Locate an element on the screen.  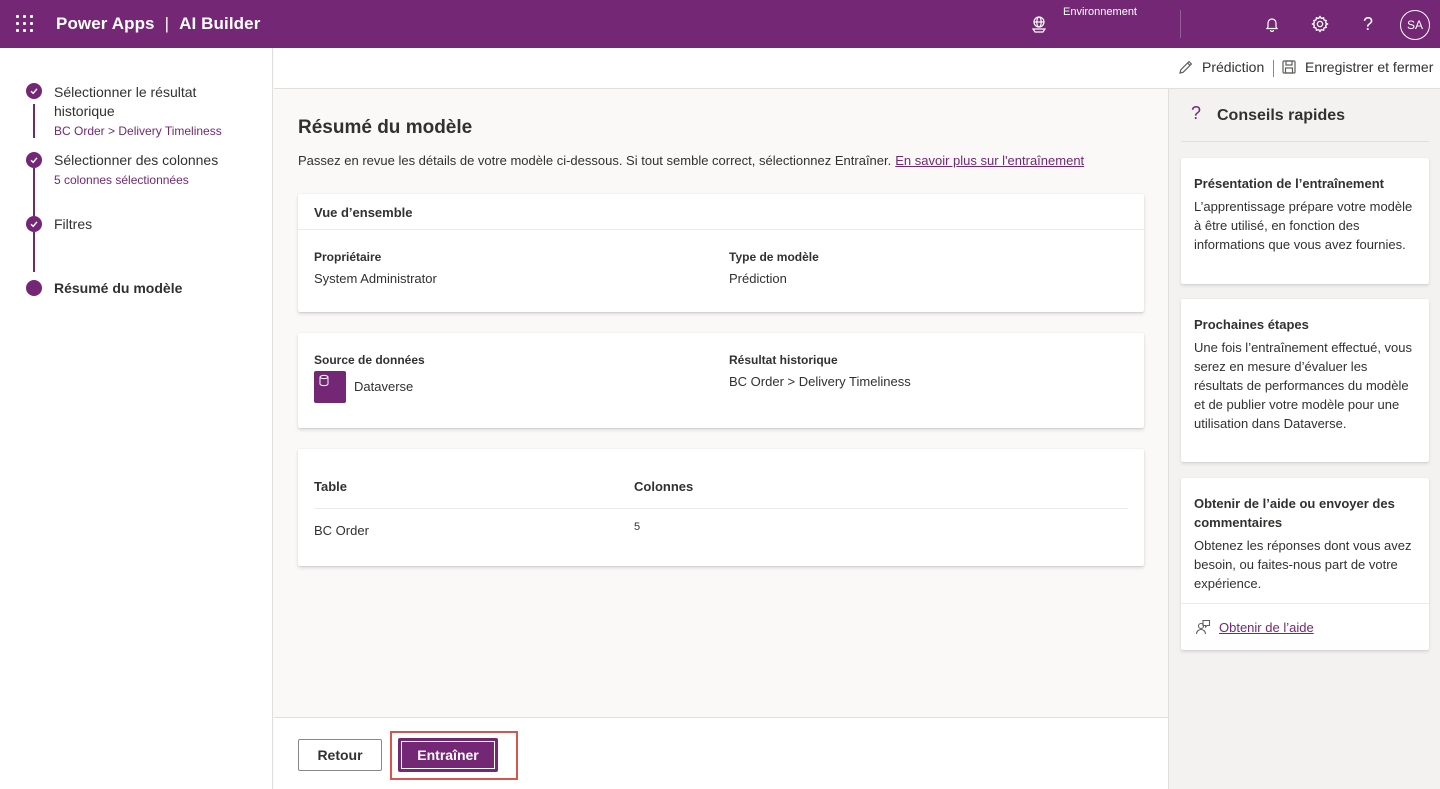
table-divider is located at coordinates (721, 508).